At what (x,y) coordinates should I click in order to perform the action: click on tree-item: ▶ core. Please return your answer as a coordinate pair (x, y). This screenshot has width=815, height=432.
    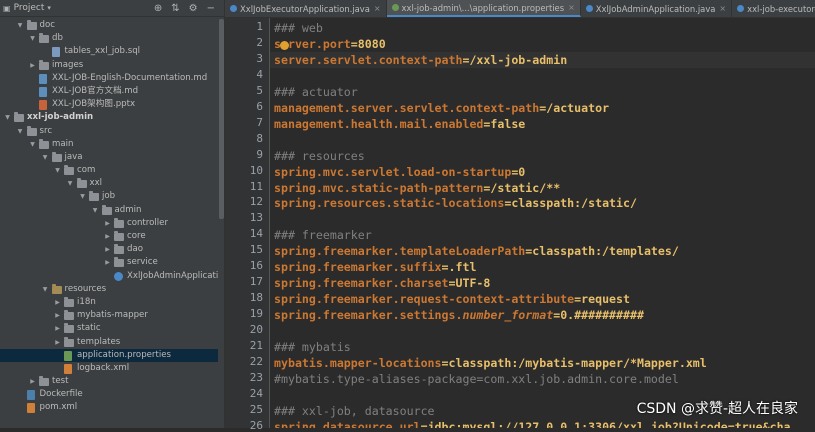
    Looking at the image, I should click on (109, 236).